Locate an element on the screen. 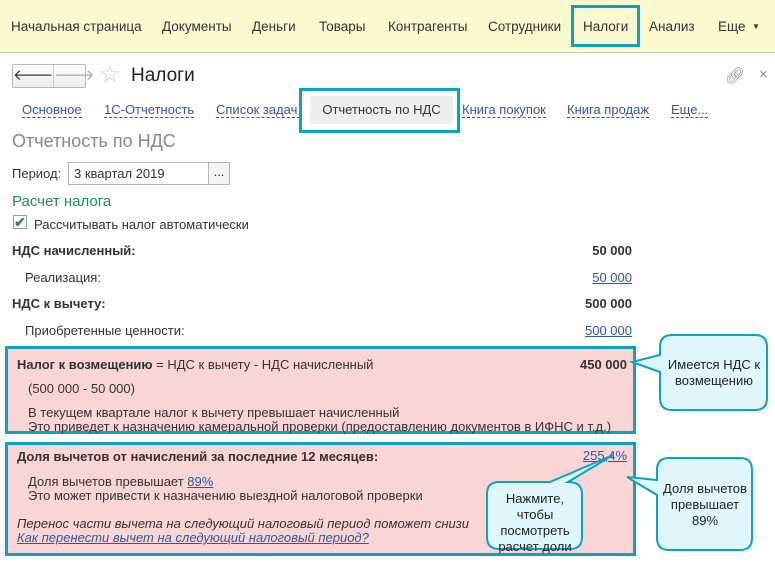 The image size is (775, 562). callout-share-text: Доля вычетов превышает 89% is located at coordinates (705, 504).